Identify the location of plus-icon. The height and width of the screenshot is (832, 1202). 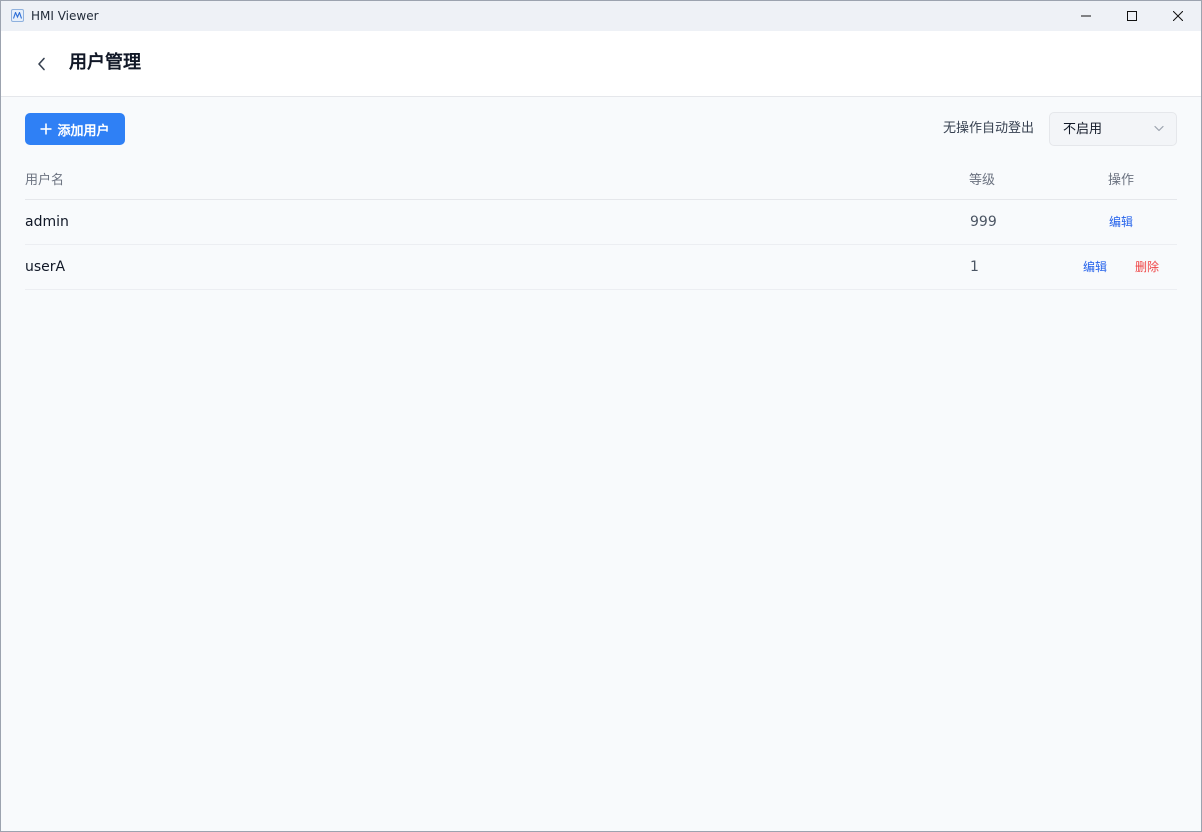
(46, 129).